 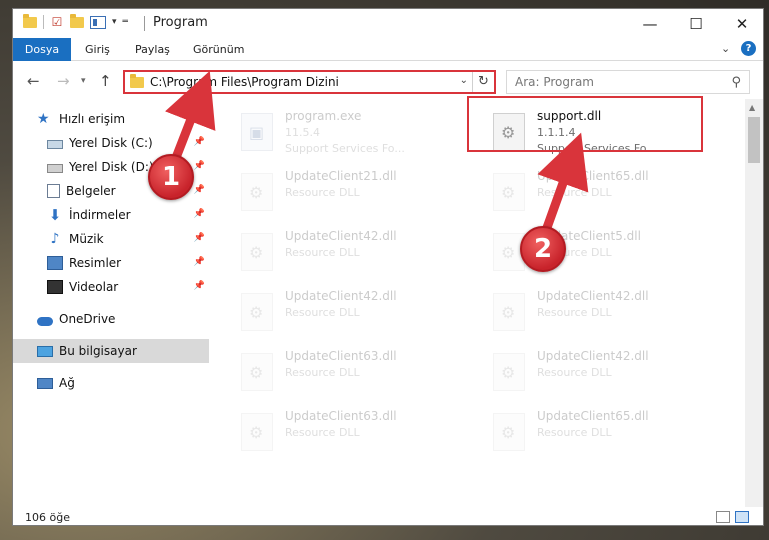 What do you see at coordinates (171, 177) in the screenshot?
I see `step-badge-1: 1` at bounding box center [171, 177].